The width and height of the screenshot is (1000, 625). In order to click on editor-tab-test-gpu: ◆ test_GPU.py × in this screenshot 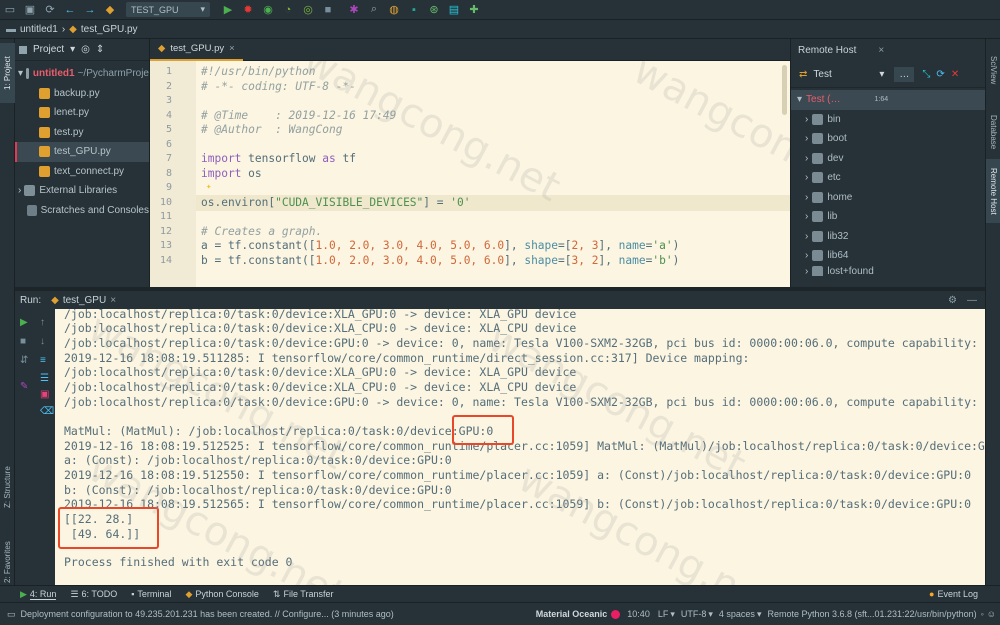, I will do `click(196, 50)`.